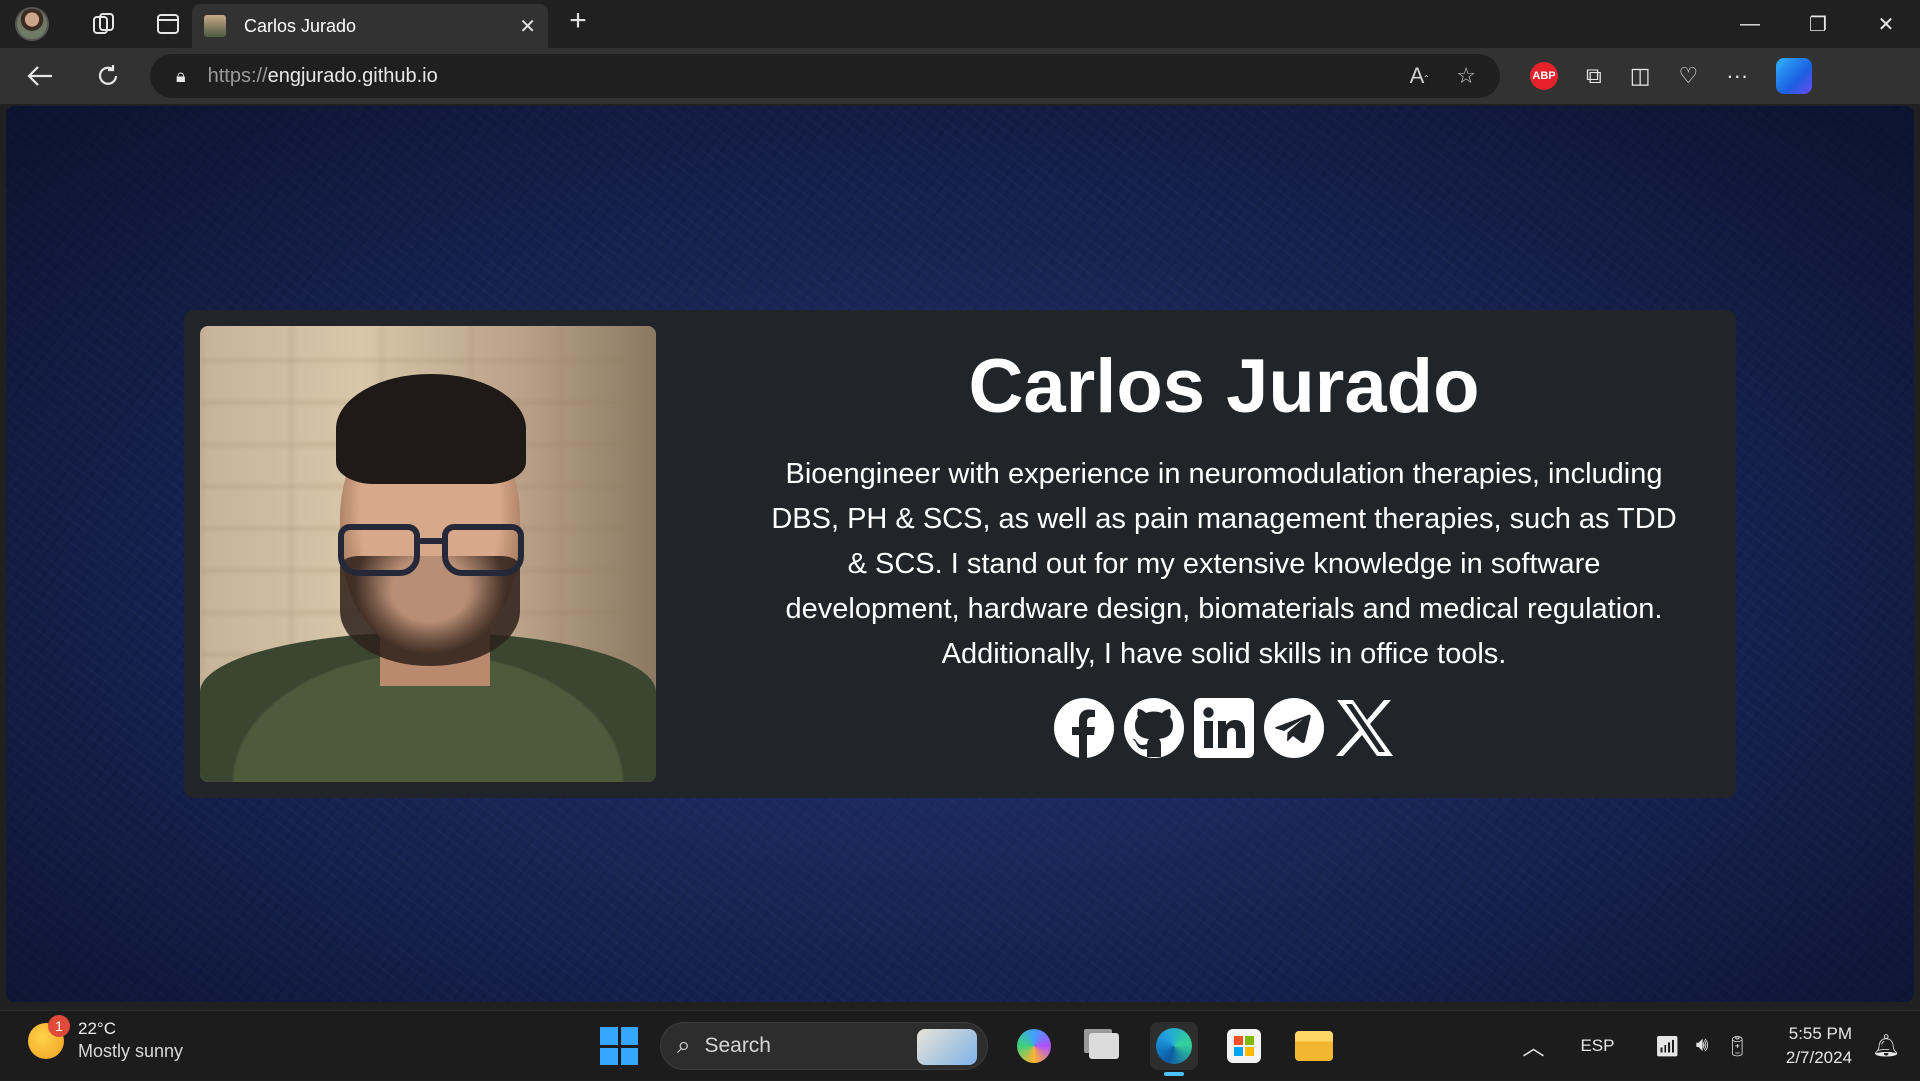 This screenshot has width=1920, height=1081. What do you see at coordinates (578, 21) in the screenshot?
I see `new-tab-button: +` at bounding box center [578, 21].